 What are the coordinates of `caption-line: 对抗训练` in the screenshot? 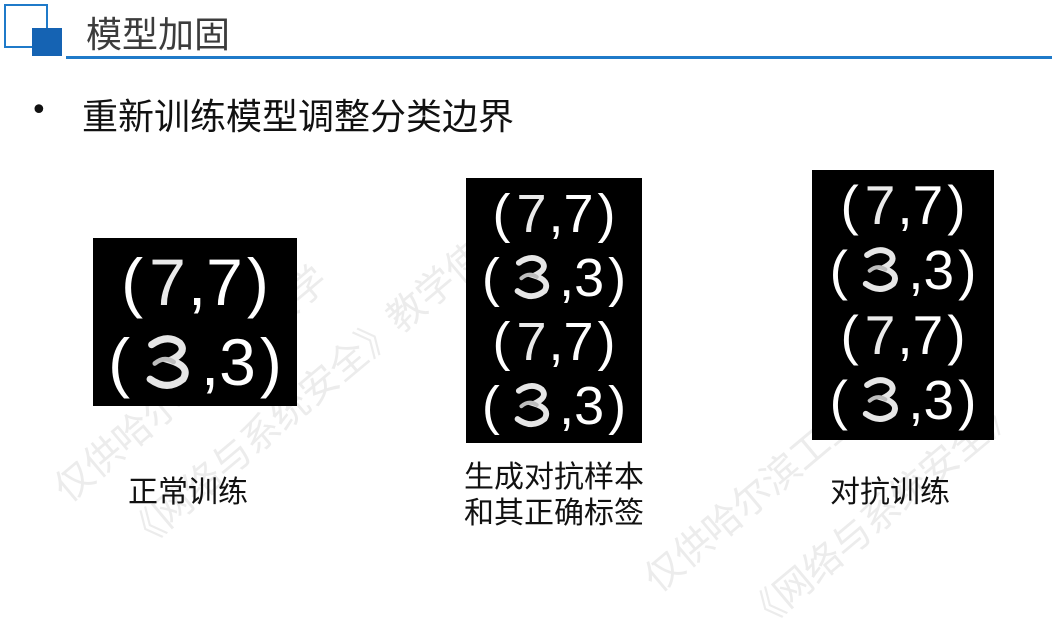 It's located at (890, 492).